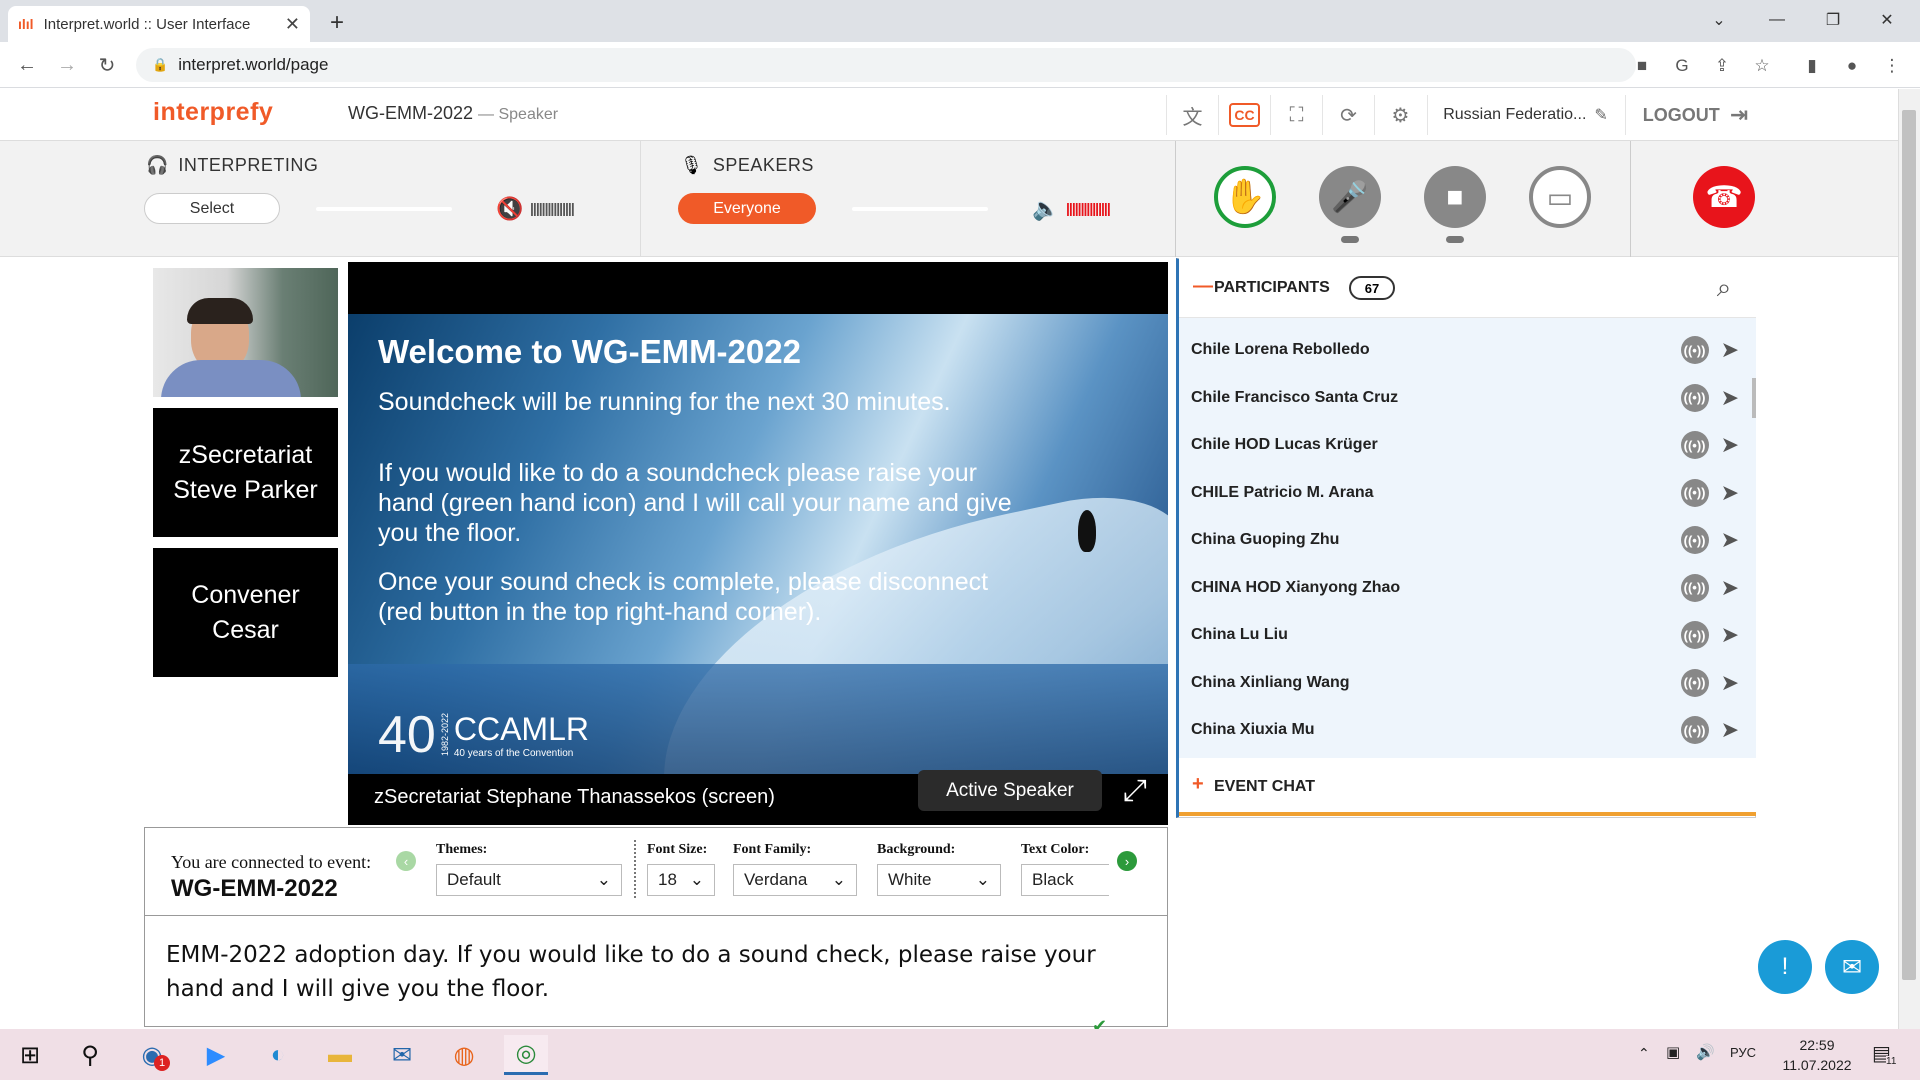  What do you see at coordinates (1350, 239) in the screenshot?
I see `microphone-options-tab` at bounding box center [1350, 239].